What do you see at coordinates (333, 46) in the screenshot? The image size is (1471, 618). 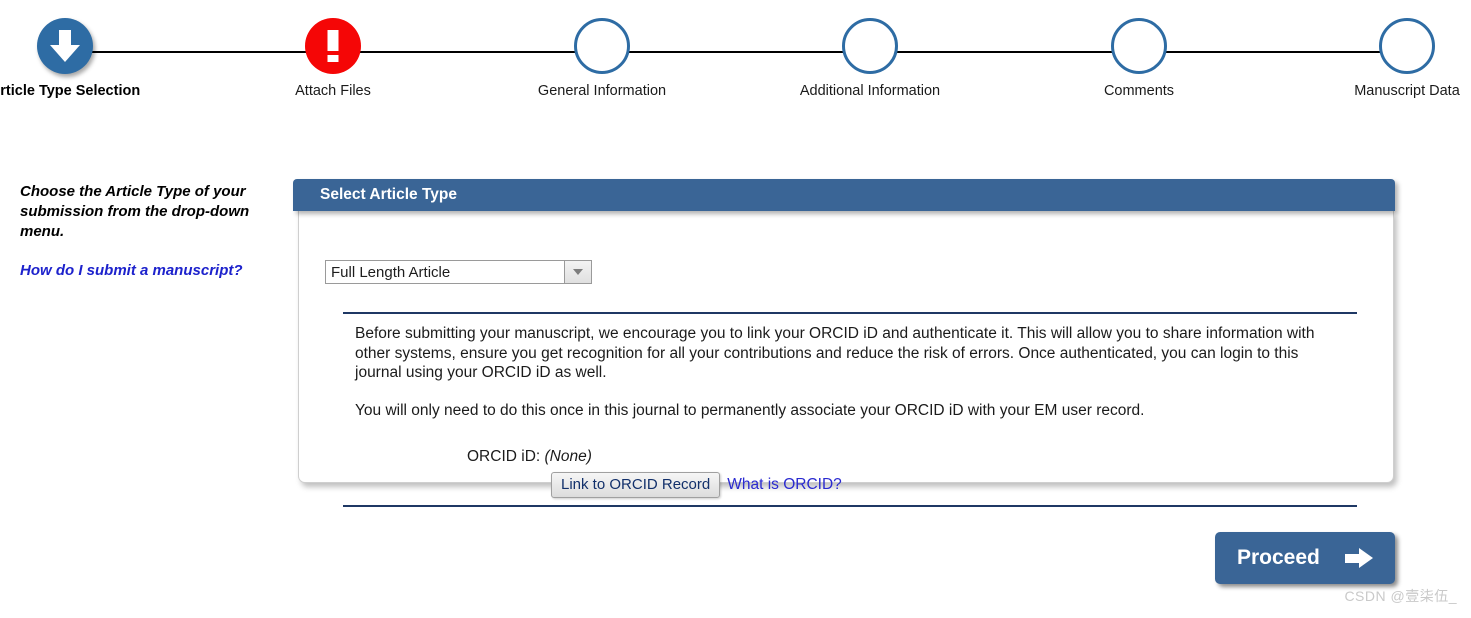 I see `exclamation-icon` at bounding box center [333, 46].